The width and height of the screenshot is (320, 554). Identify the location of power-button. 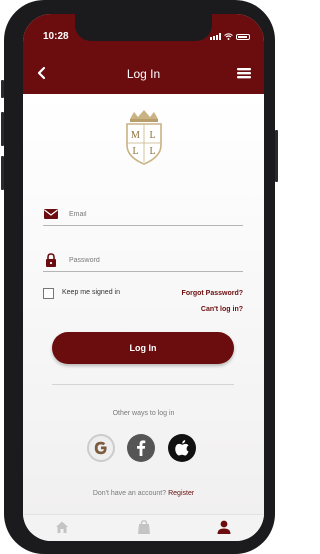
(276, 156).